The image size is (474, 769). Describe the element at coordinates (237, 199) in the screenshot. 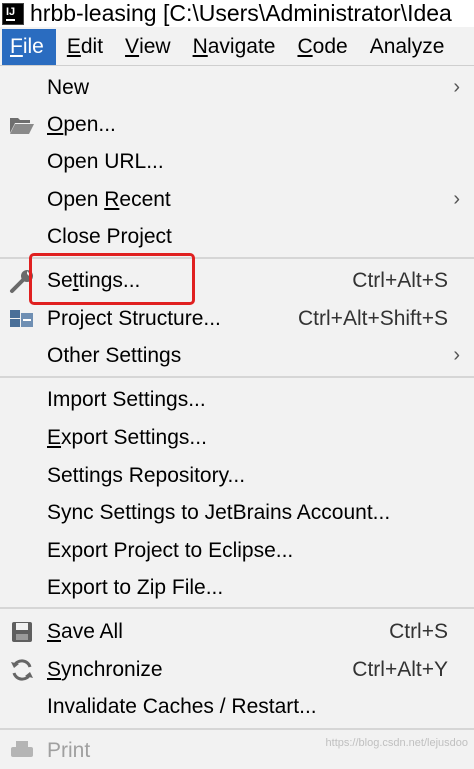

I see `menu-item-open-recent: Open Recent ›` at that location.